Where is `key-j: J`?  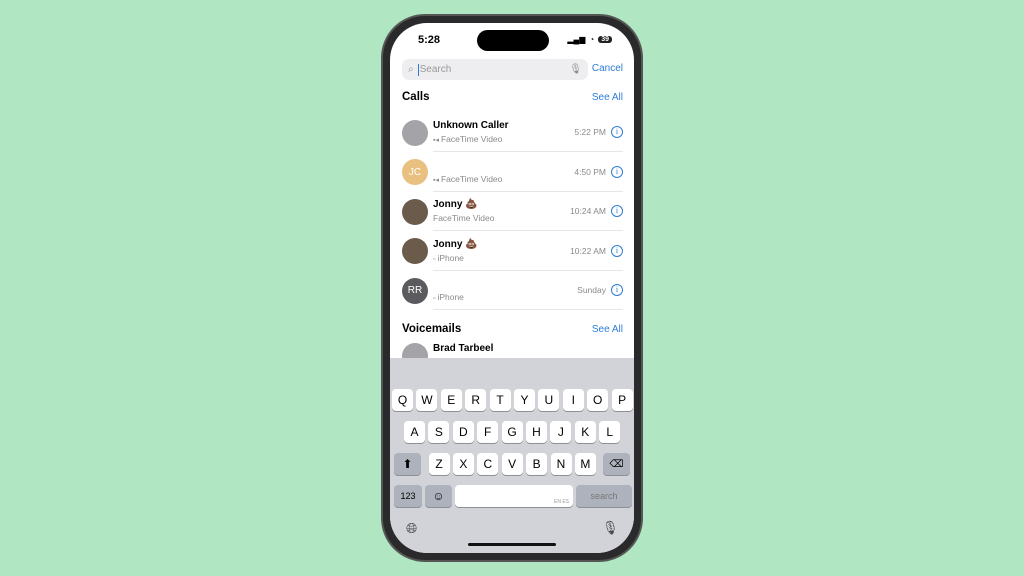
key-j: J is located at coordinates (561, 432).